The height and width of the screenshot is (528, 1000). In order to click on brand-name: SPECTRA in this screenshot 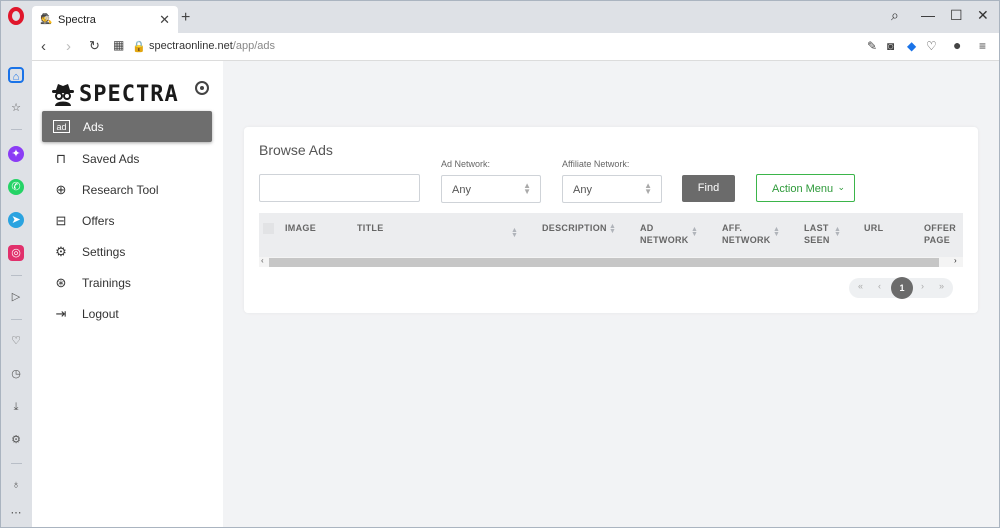, I will do `click(129, 94)`.